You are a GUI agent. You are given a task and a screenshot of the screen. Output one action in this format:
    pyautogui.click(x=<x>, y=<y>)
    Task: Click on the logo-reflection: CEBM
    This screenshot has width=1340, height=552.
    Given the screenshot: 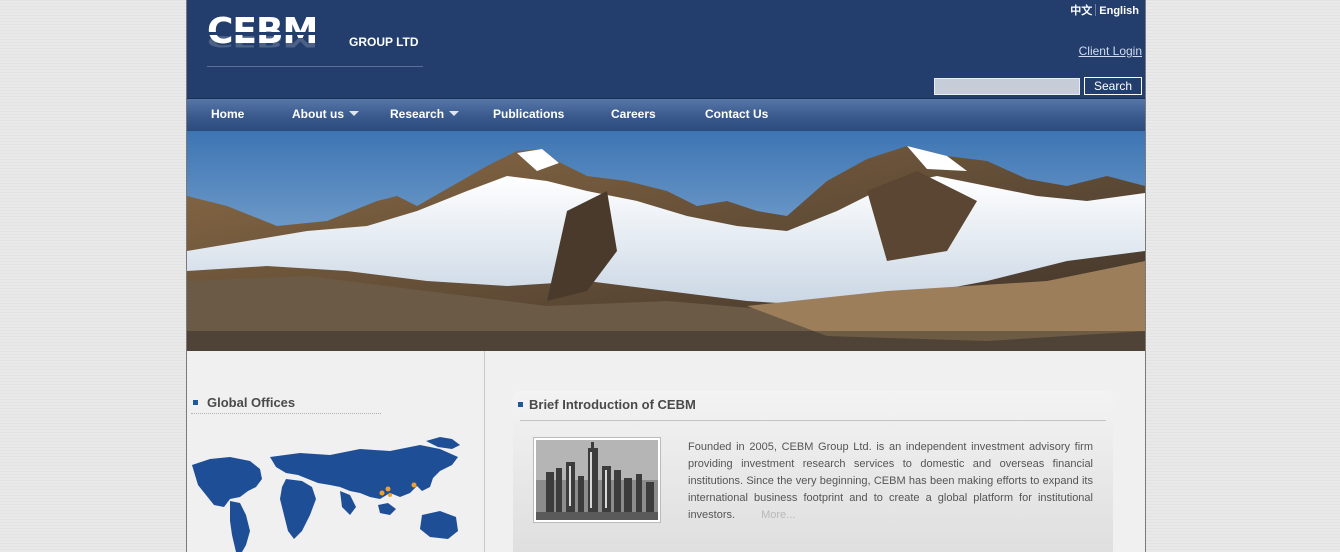 What is the action you would take?
    pyautogui.click(x=262, y=41)
    